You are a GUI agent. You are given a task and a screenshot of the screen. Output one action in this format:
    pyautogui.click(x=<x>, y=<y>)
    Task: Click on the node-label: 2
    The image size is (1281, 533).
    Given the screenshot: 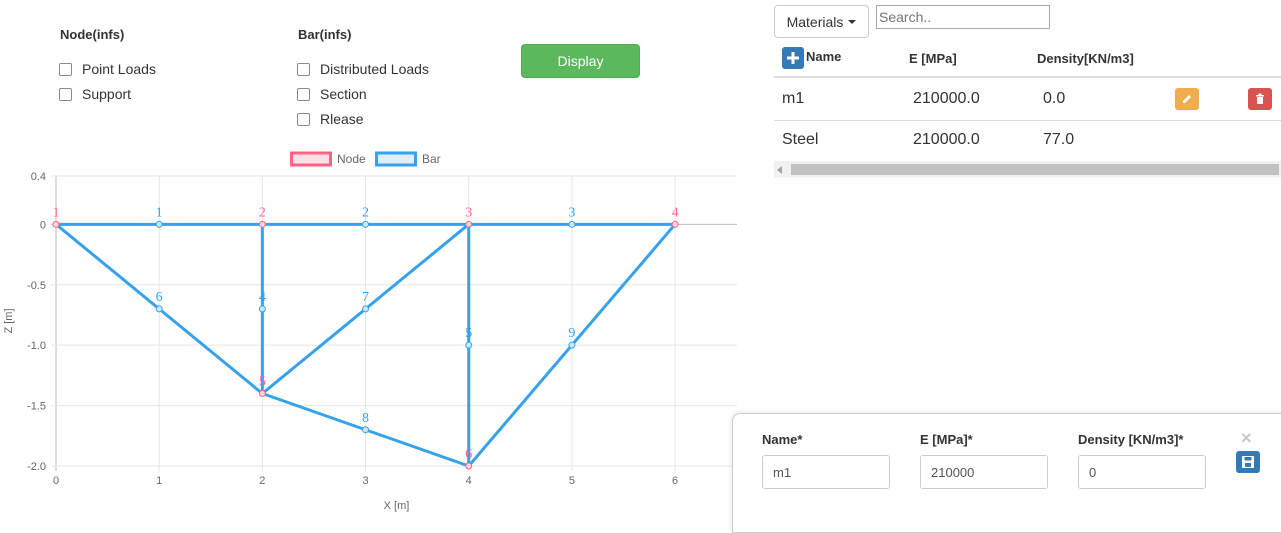 What is the action you would take?
    pyautogui.click(x=262, y=212)
    